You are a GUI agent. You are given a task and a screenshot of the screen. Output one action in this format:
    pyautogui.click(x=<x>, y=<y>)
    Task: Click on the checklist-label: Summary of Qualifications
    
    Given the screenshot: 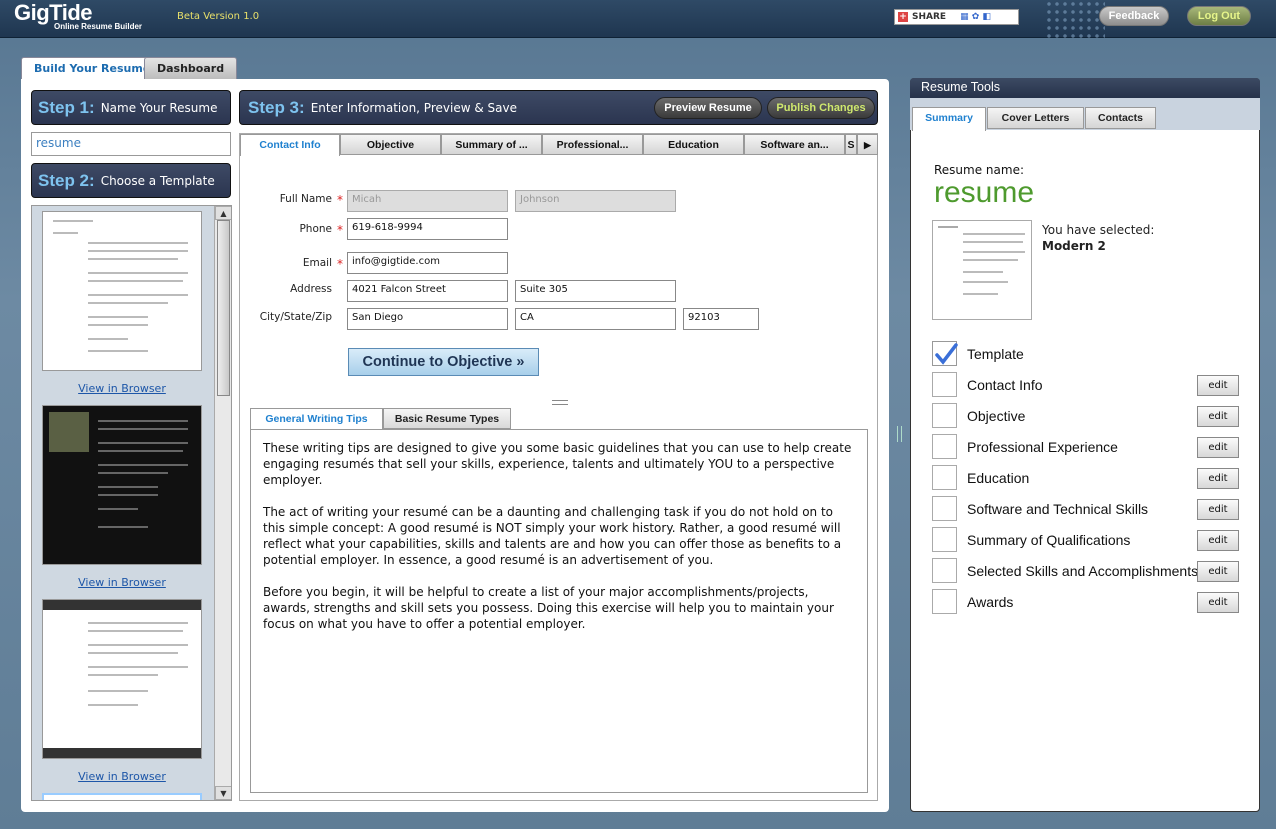 What is the action you would take?
    pyautogui.click(x=1049, y=540)
    